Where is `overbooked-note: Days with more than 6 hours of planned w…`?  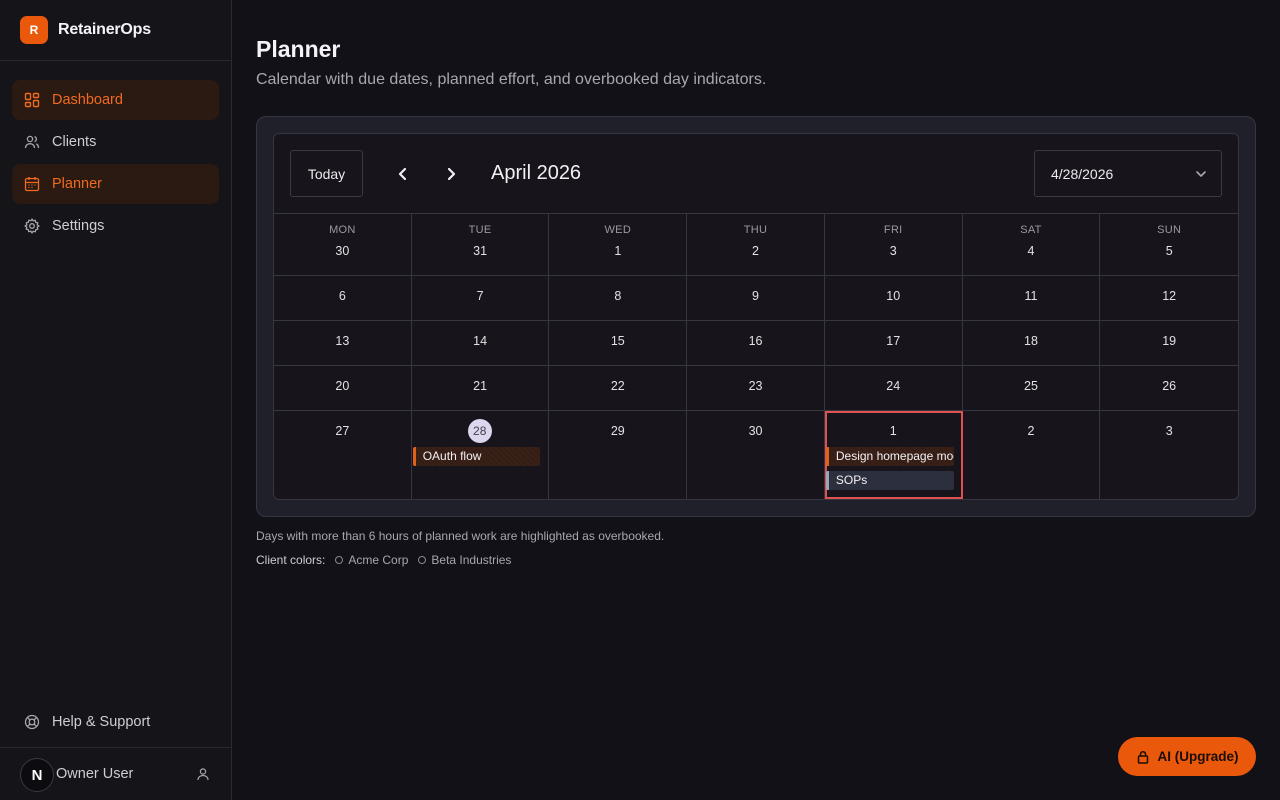 overbooked-note: Days with more than 6 hours of planned w… is located at coordinates (460, 536).